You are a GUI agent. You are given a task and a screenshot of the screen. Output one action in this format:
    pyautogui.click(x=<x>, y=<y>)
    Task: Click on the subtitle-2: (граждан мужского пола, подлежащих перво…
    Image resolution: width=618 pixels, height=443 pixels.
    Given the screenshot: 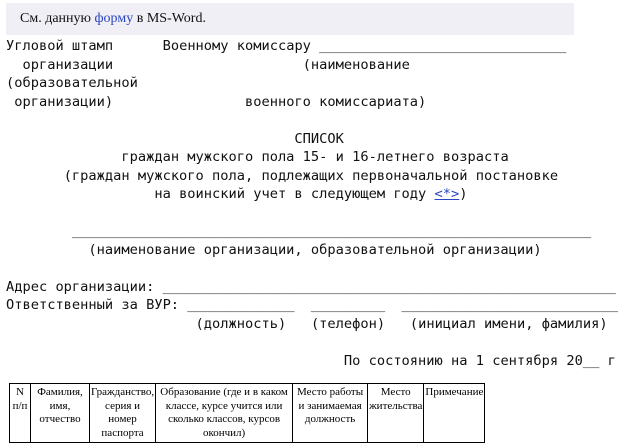 What is the action you would take?
    pyautogui.click(x=311, y=175)
    